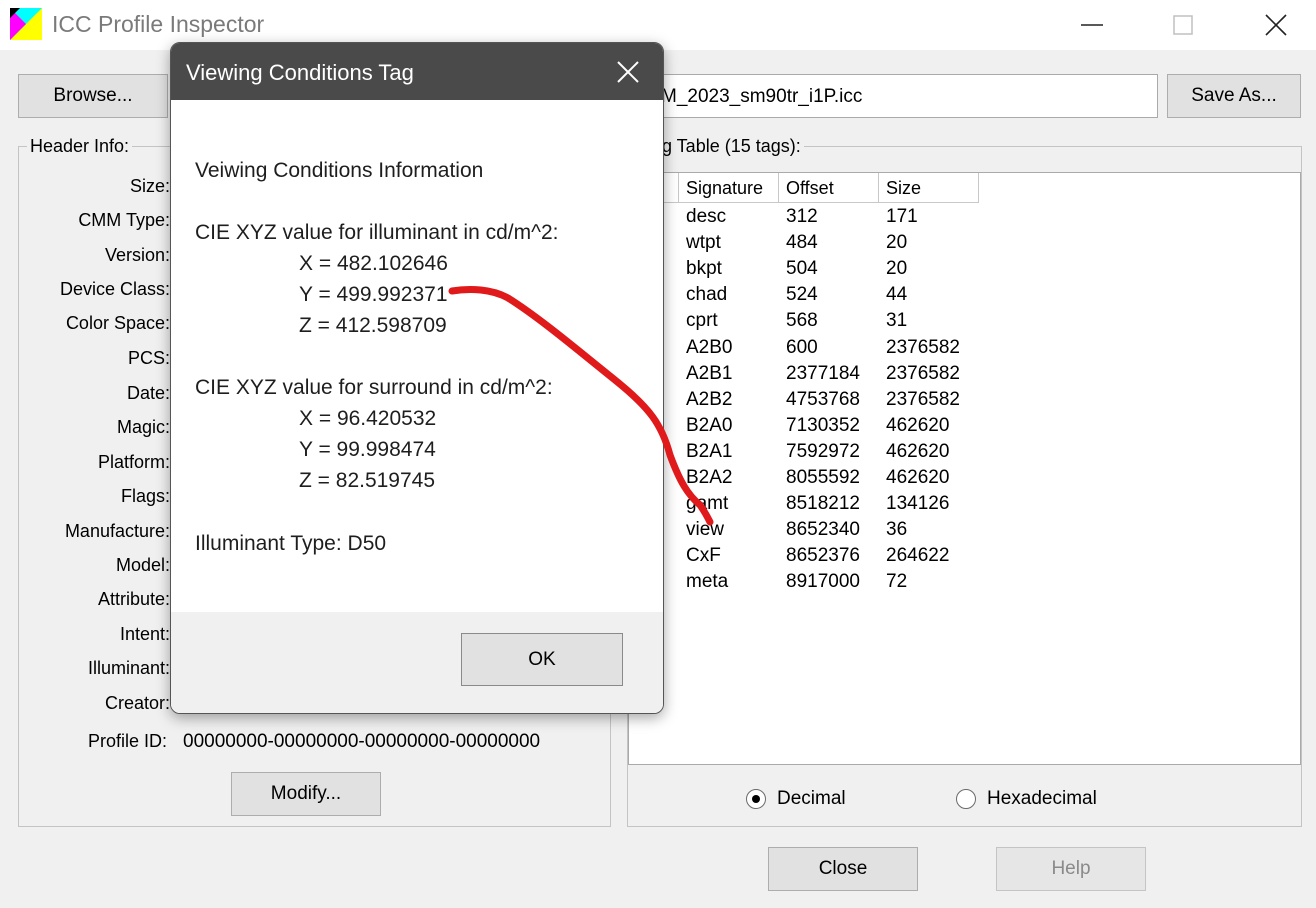 Image resolution: width=1316 pixels, height=908 pixels. I want to click on cell-size: 134126, so click(918, 504).